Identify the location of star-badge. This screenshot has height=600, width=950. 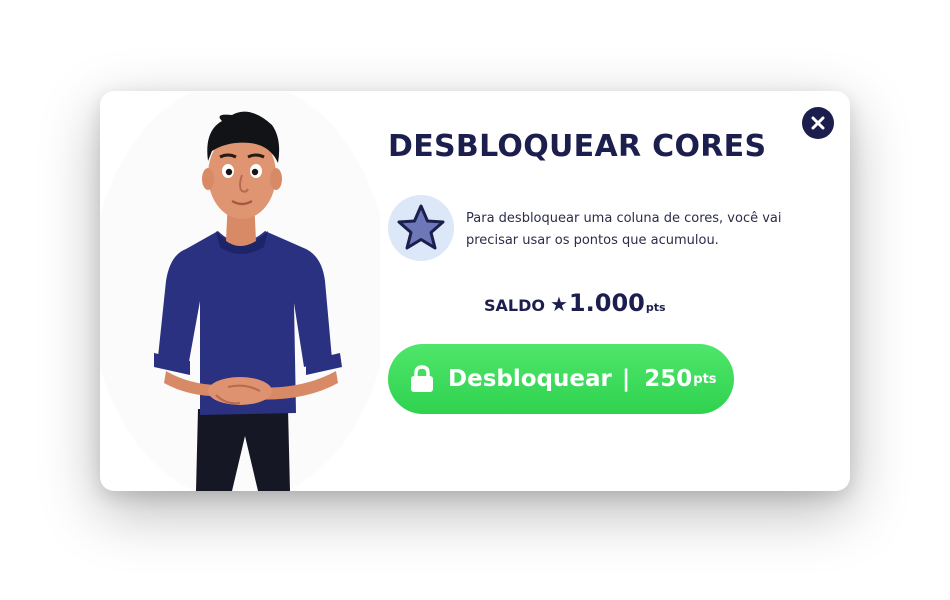
(421, 228).